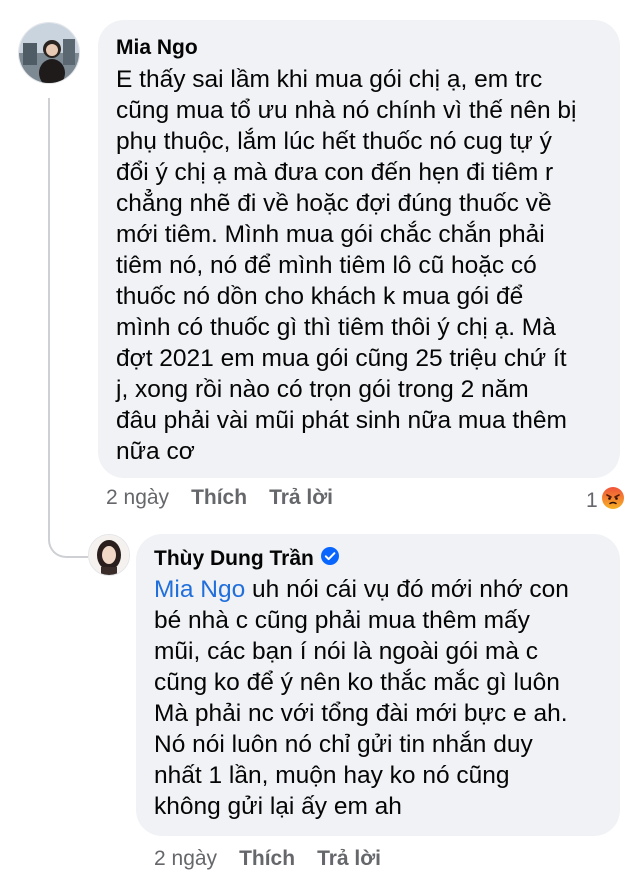 This screenshot has height=884, width=640. Describe the element at coordinates (199, 589) in the screenshot. I see `mention-link: Mia Ngo` at that location.